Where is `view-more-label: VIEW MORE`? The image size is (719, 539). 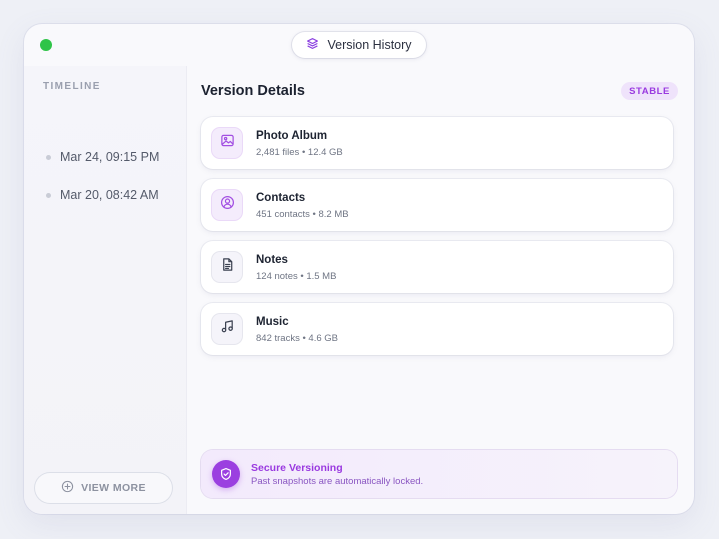
view-more-label: VIEW MORE is located at coordinates (113, 488).